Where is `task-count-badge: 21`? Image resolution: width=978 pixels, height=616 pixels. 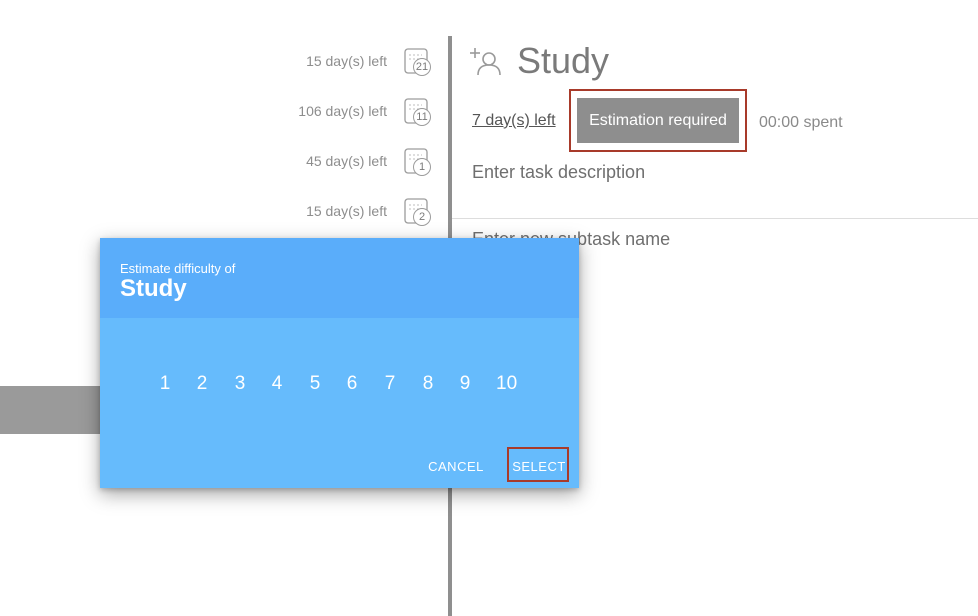 task-count-badge: 21 is located at coordinates (422, 67).